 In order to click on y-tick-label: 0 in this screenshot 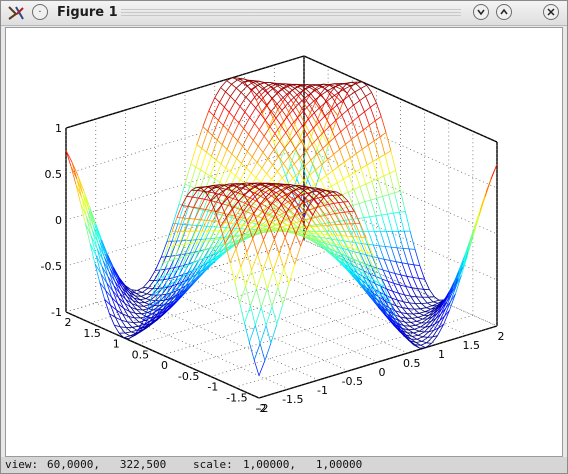, I will do `click(164, 365)`.